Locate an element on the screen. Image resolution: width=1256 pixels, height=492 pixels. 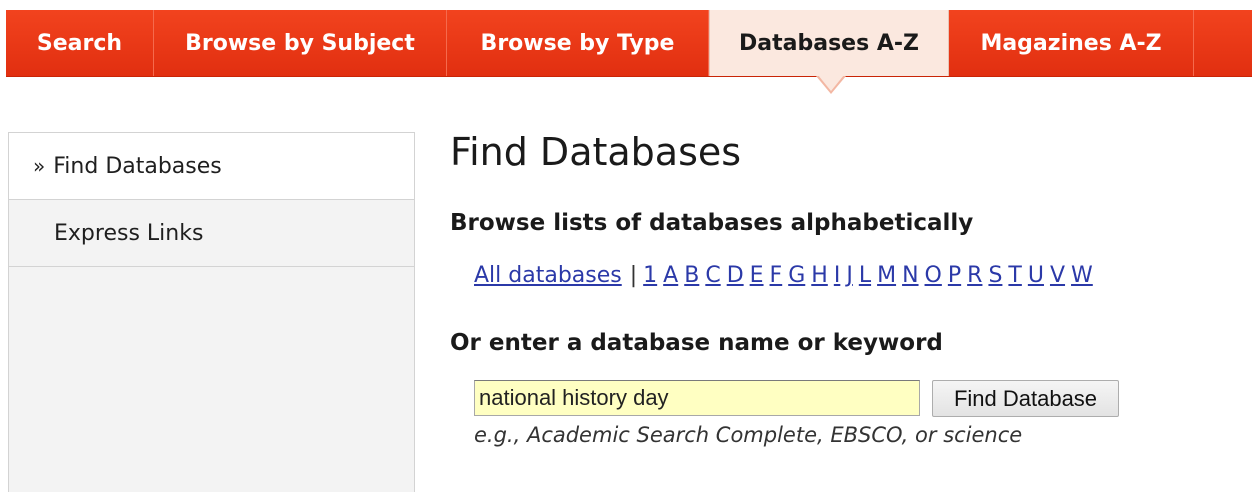
letter-link-c: C is located at coordinates (712, 275).